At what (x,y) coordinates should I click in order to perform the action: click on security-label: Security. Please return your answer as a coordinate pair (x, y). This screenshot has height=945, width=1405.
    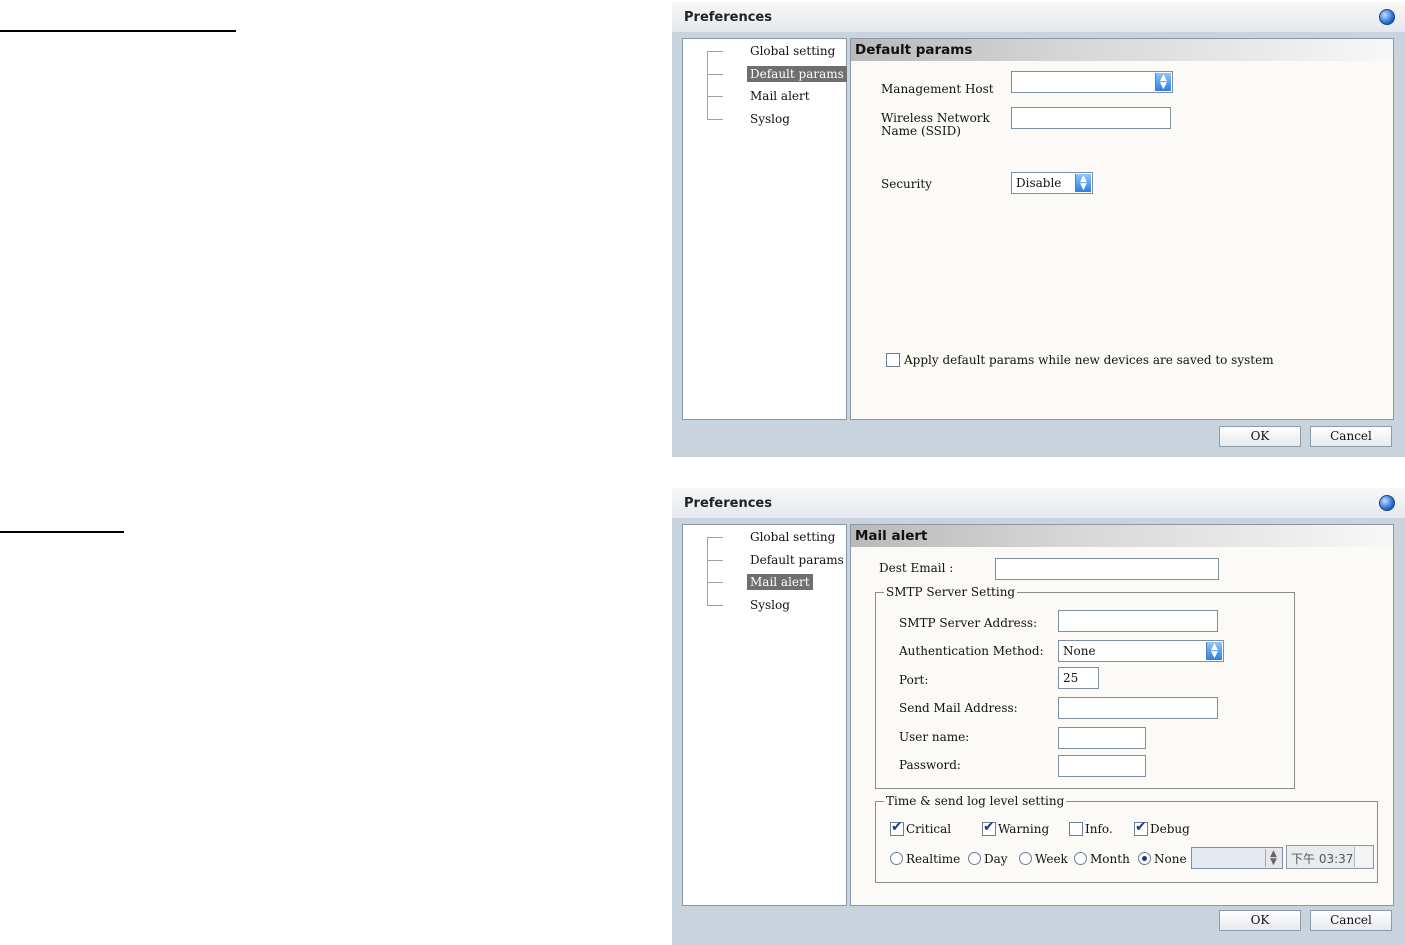
    Looking at the image, I should click on (906, 184).